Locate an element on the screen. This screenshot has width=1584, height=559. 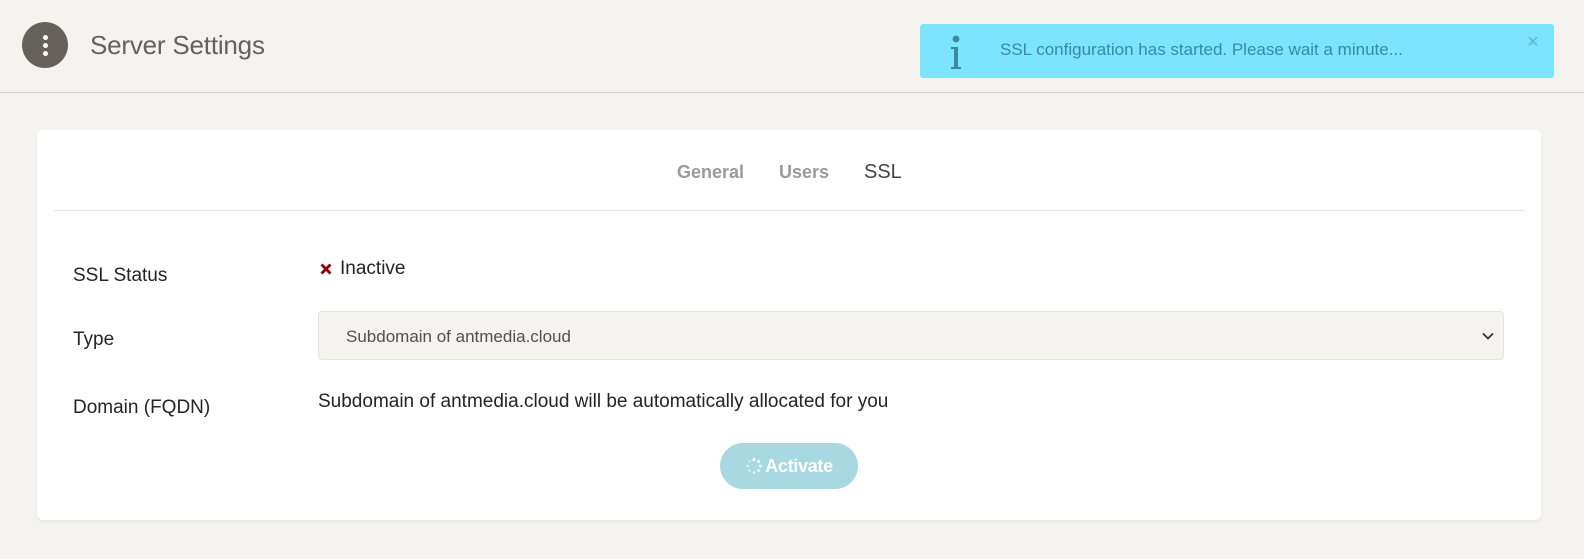
ssl-status-value: Inactive is located at coordinates (361, 269).